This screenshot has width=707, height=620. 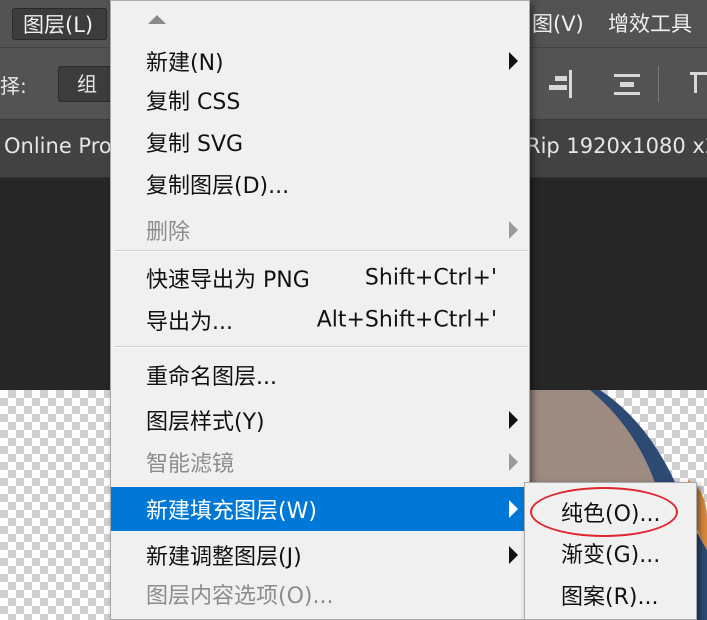 I want to click on menu-item-delete: 删除, so click(x=320, y=230).